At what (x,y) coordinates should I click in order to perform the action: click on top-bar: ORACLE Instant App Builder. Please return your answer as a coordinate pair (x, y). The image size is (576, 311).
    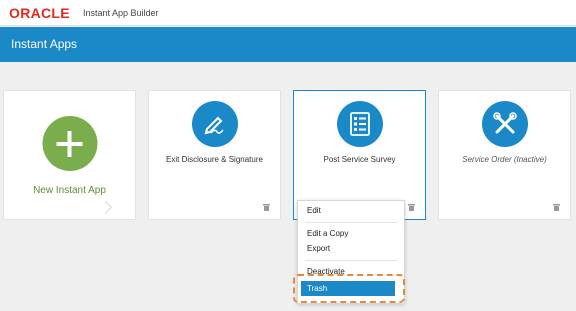
    Looking at the image, I should click on (288, 13).